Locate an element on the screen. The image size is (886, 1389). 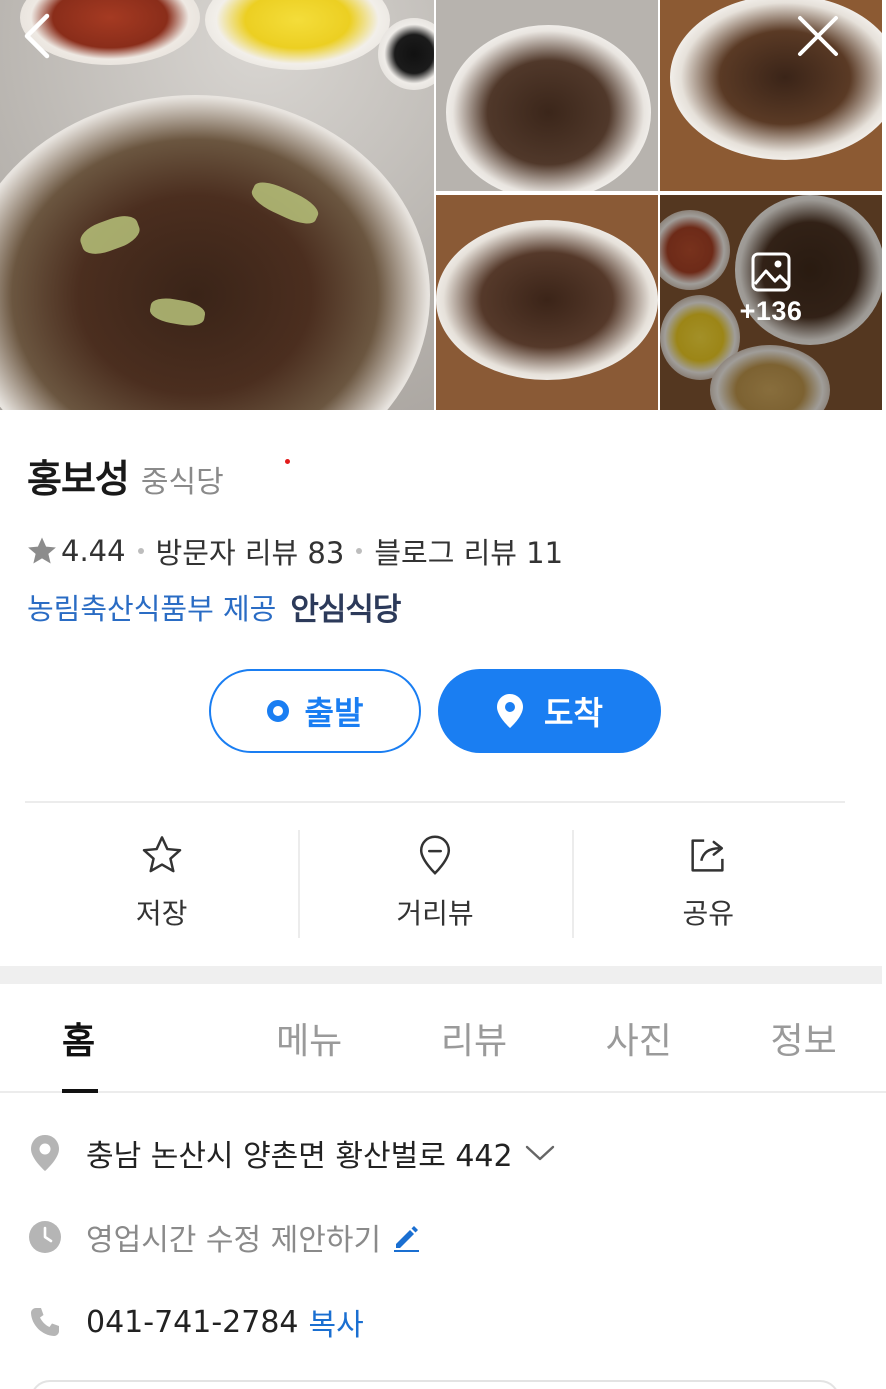
divider is located at coordinates (435, 802).